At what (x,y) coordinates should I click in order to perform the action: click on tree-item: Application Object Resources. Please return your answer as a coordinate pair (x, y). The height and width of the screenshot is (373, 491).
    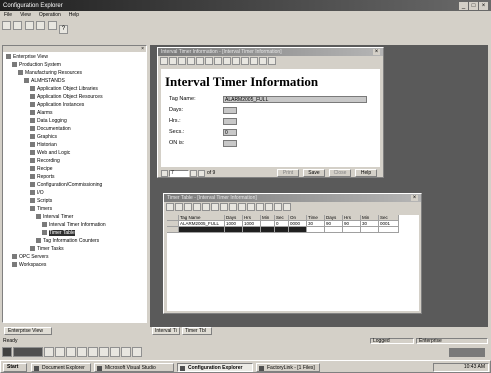
    Looking at the image, I should click on (54, 97).